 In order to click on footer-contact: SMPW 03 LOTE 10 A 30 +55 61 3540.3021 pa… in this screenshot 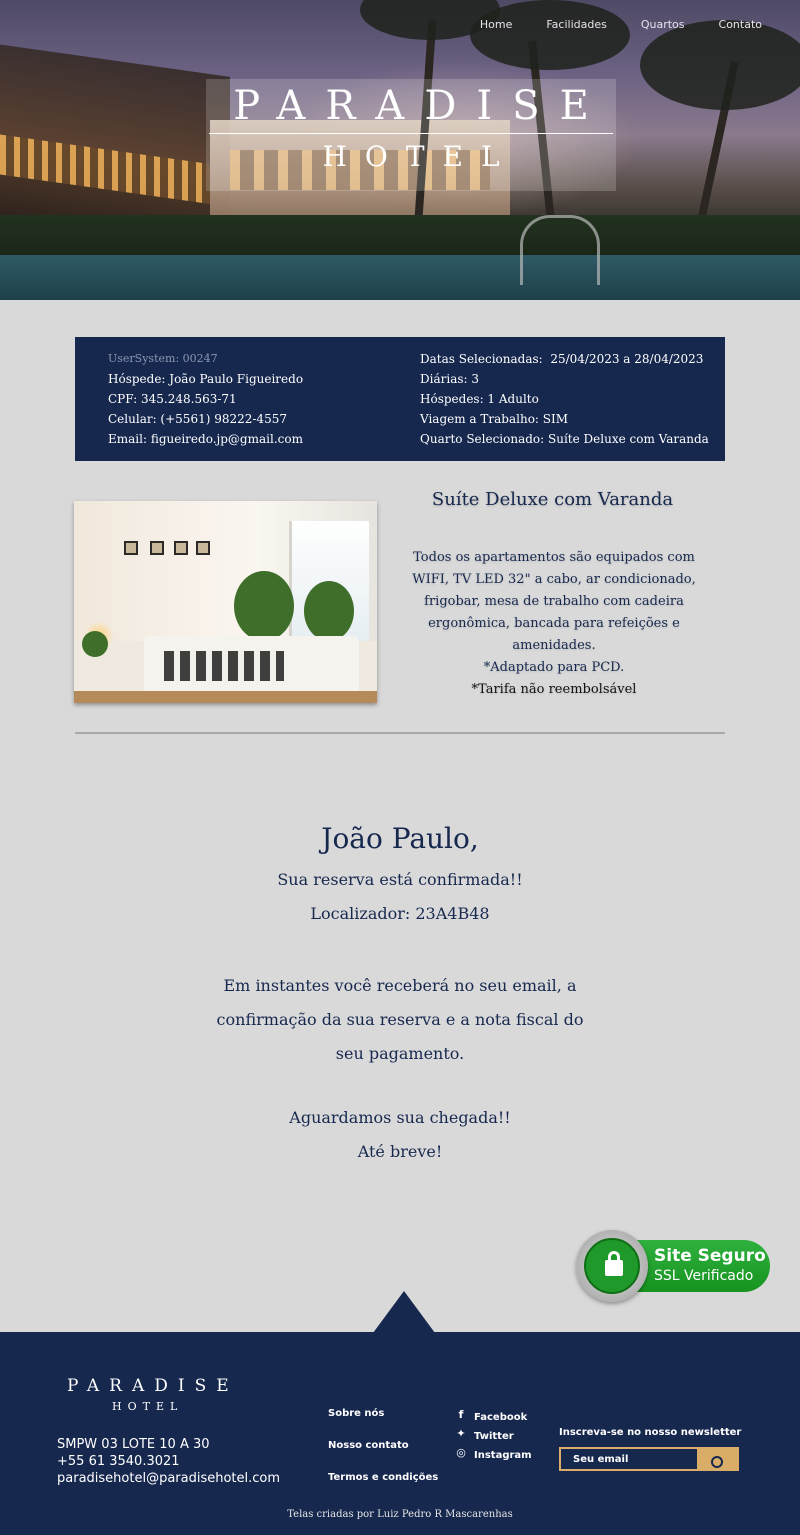, I will do `click(168, 1461)`.